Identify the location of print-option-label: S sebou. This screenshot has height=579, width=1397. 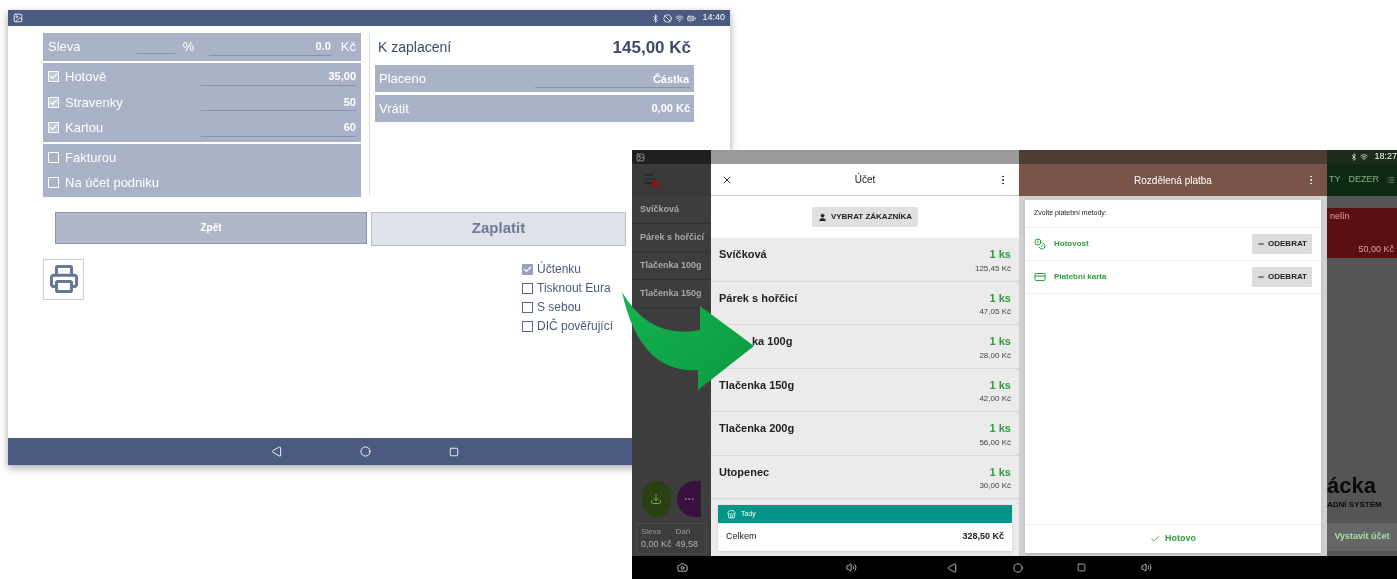
(559, 307).